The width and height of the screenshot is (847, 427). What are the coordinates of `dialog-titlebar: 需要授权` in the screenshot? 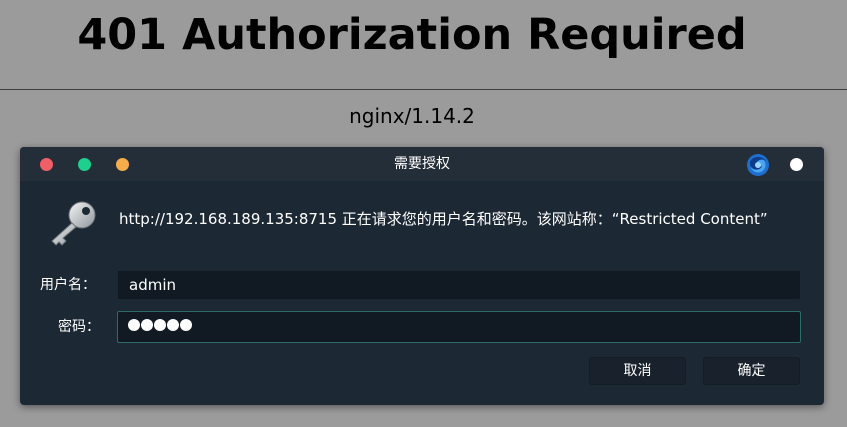 It's located at (422, 164).